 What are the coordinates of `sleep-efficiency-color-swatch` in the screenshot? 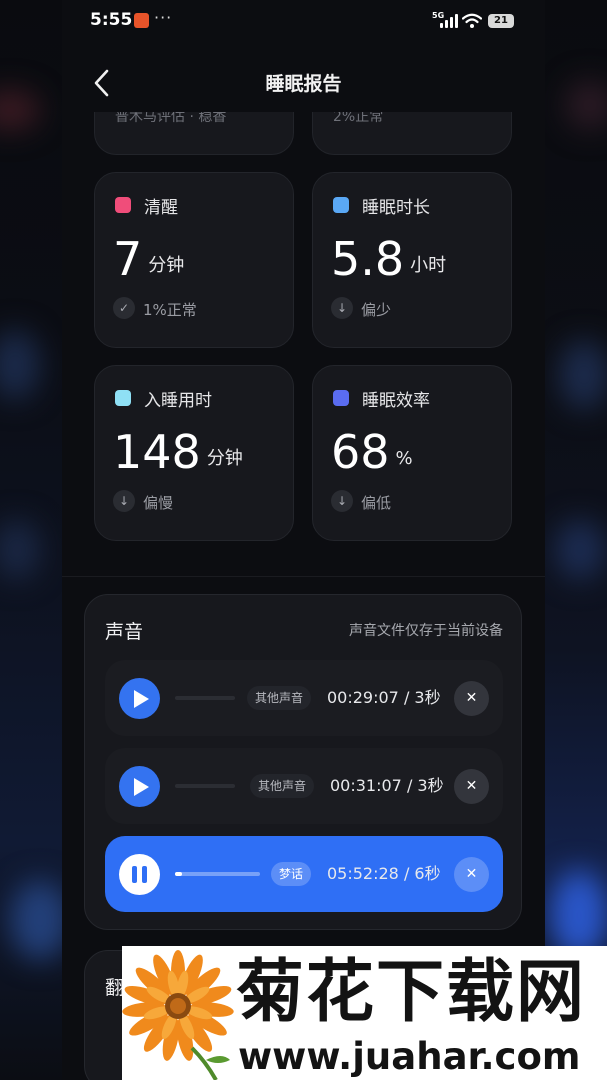 It's located at (341, 398).